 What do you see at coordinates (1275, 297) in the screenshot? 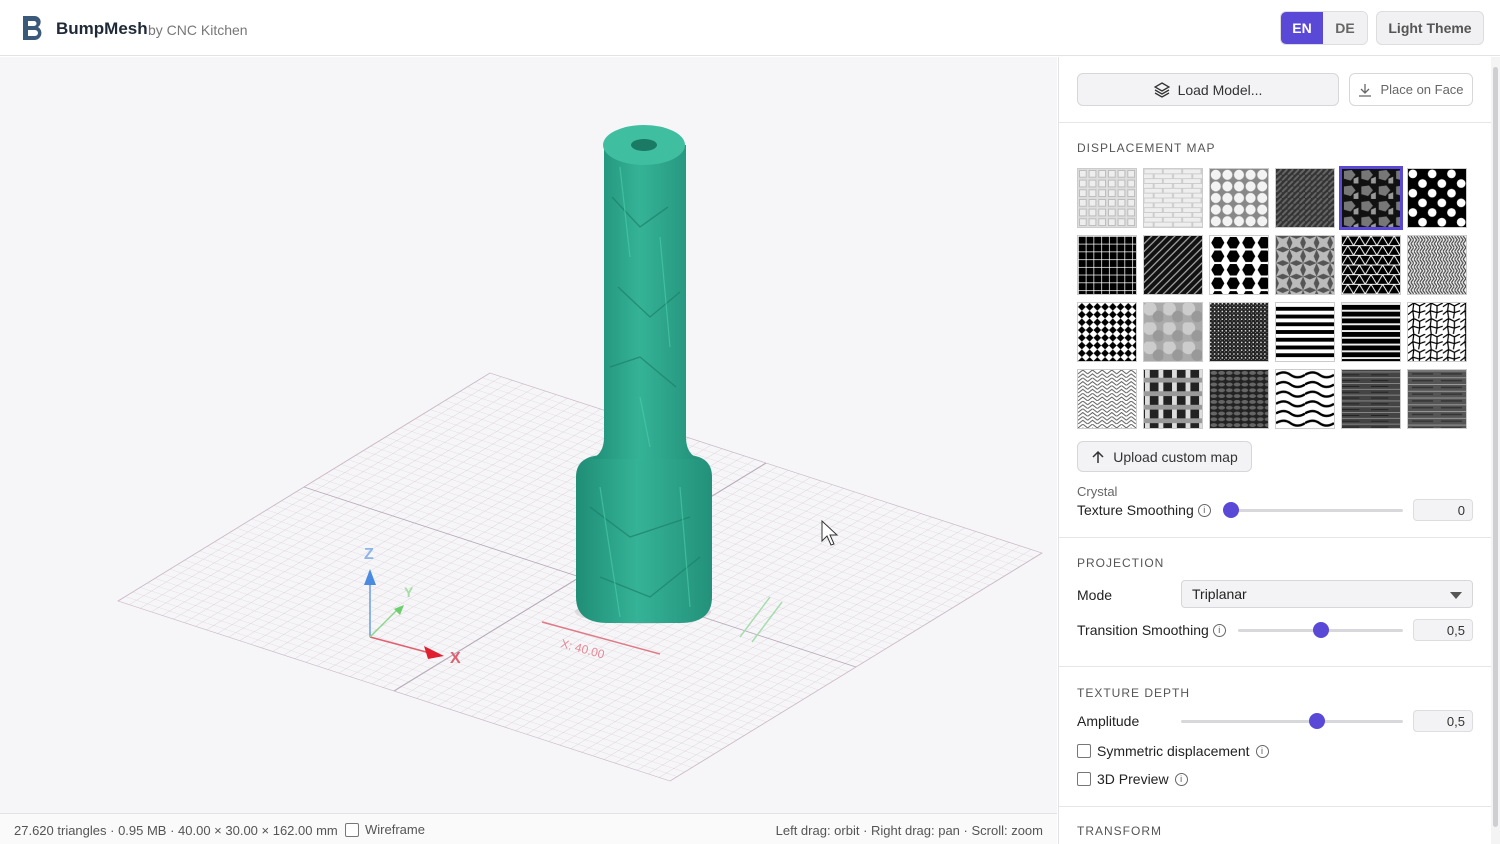
I see `displacement-map-grid` at bounding box center [1275, 297].